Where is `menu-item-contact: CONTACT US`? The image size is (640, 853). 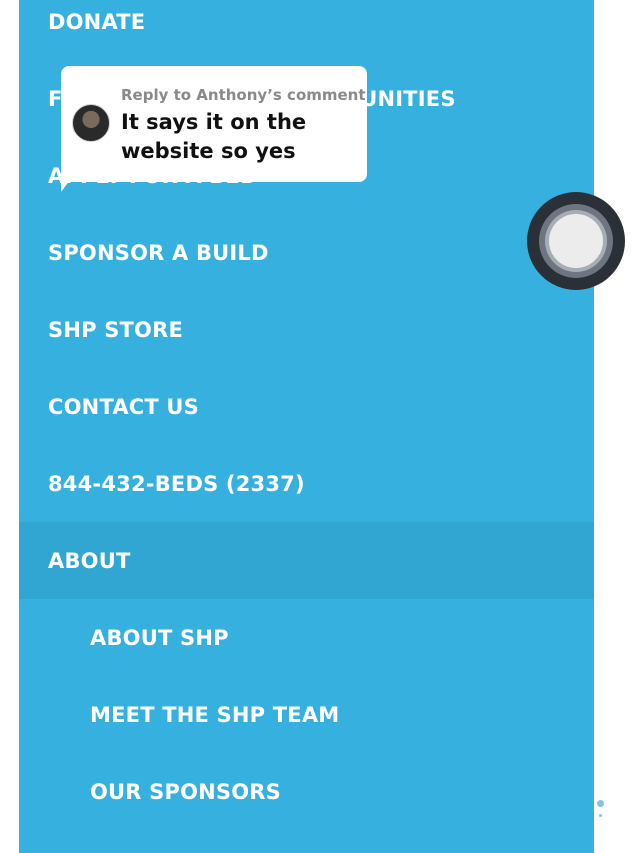 menu-item-contact: CONTACT US is located at coordinates (306, 406).